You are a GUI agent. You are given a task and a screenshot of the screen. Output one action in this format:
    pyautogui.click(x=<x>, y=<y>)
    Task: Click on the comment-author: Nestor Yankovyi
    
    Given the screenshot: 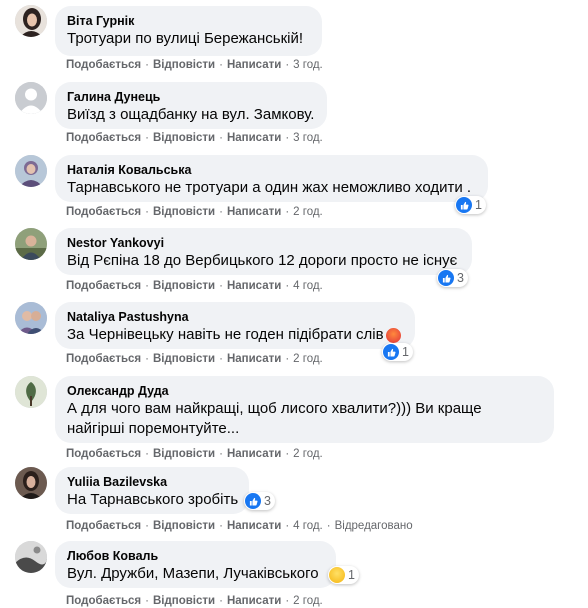 What is the action you would take?
    pyautogui.click(x=263, y=243)
    